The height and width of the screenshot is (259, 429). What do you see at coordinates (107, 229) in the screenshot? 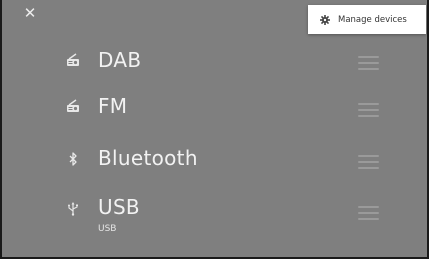
I see `source-sublabel: USB` at bounding box center [107, 229].